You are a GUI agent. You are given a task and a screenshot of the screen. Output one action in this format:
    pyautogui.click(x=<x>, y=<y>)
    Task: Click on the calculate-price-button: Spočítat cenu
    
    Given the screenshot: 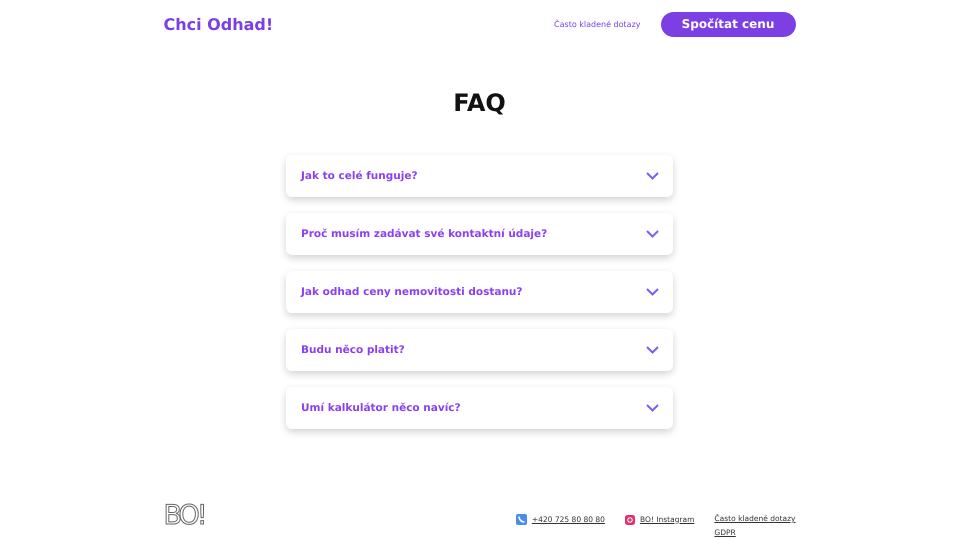 What is the action you would take?
    pyautogui.click(x=728, y=24)
    